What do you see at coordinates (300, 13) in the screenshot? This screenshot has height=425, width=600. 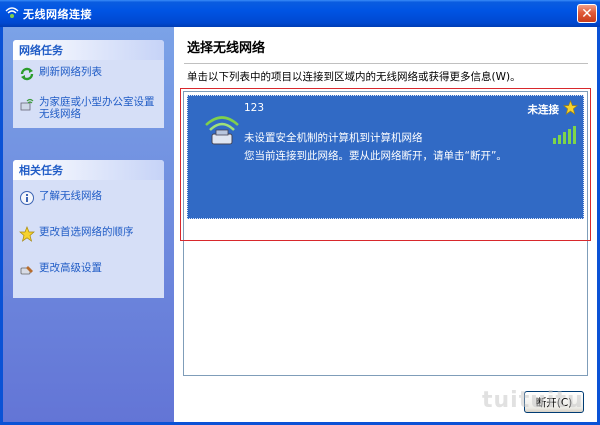 I see `title-bar: 无线网络连接 ✕` at bounding box center [300, 13].